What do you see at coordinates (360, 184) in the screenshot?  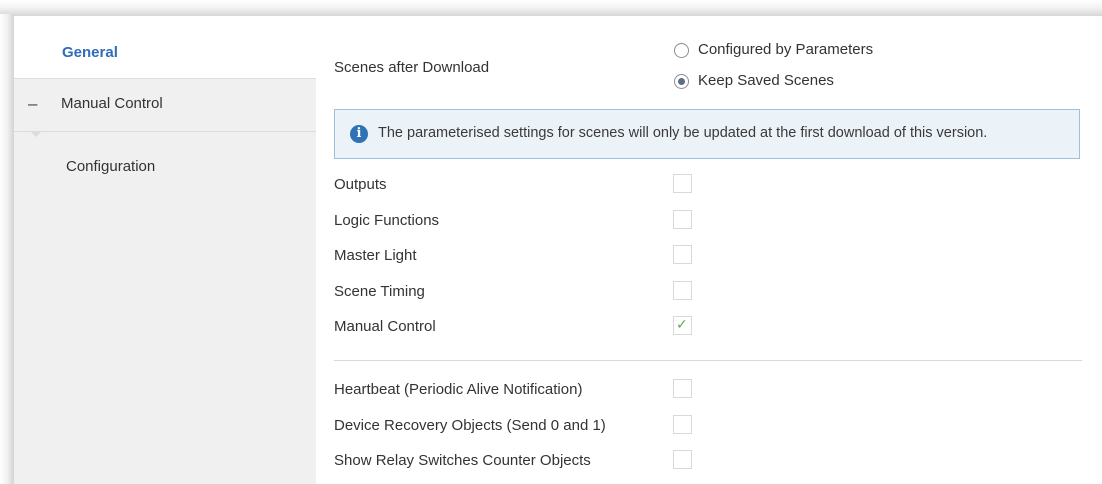 I see `option-label-outputs: Outputs` at bounding box center [360, 184].